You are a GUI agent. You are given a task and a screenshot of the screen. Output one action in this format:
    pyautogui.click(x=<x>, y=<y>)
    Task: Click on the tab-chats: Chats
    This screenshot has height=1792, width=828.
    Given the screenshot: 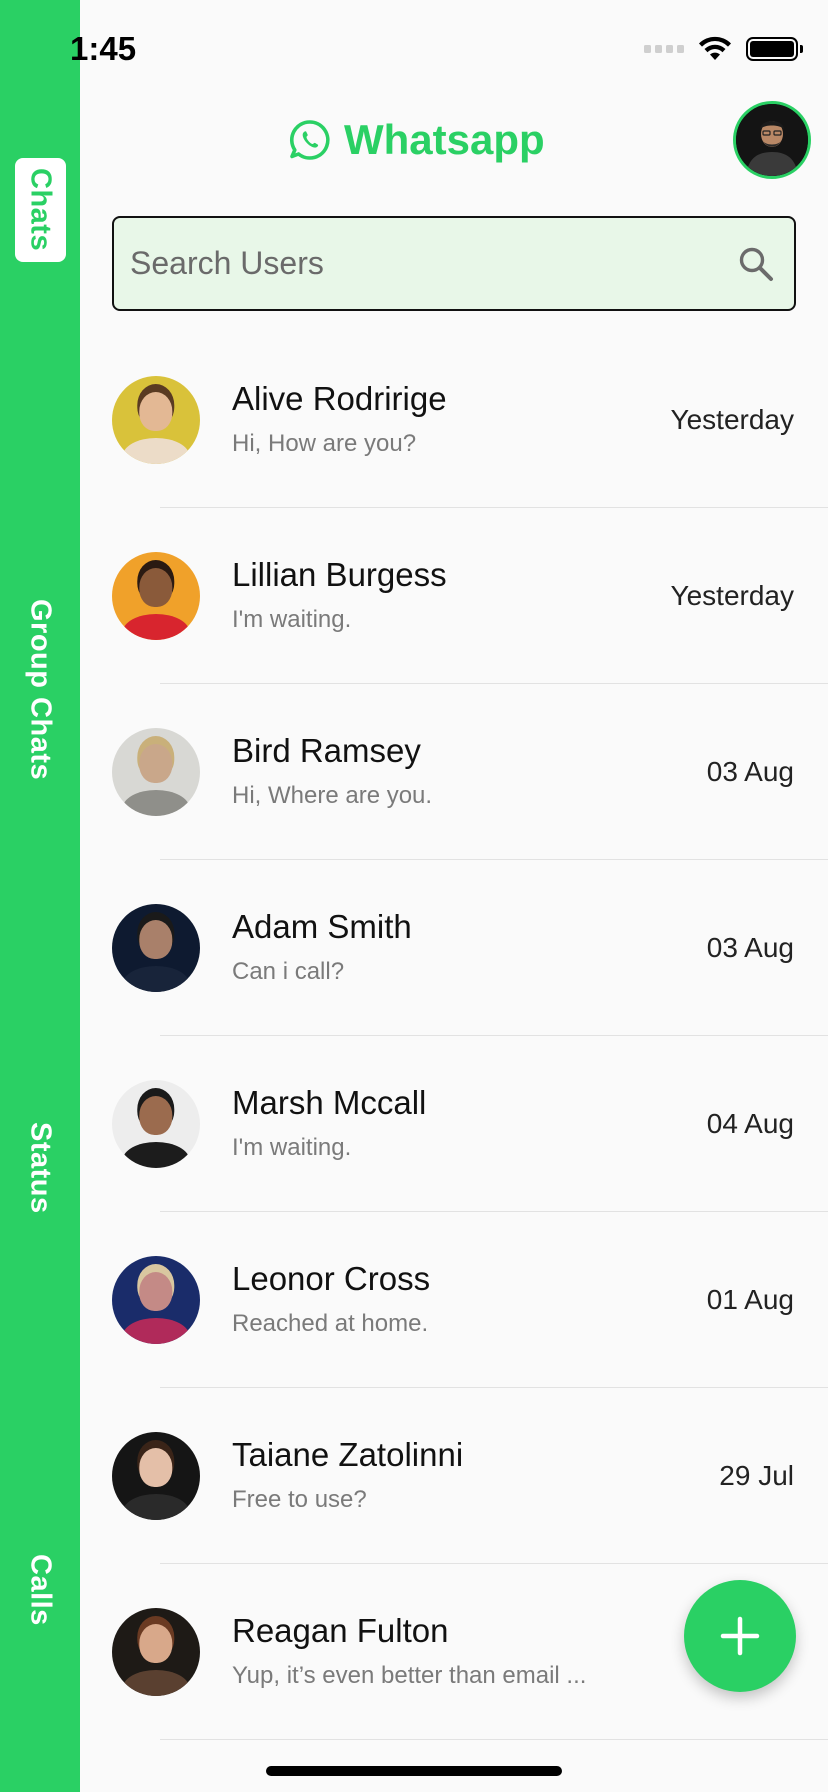 What is the action you would take?
    pyautogui.click(x=40, y=210)
    